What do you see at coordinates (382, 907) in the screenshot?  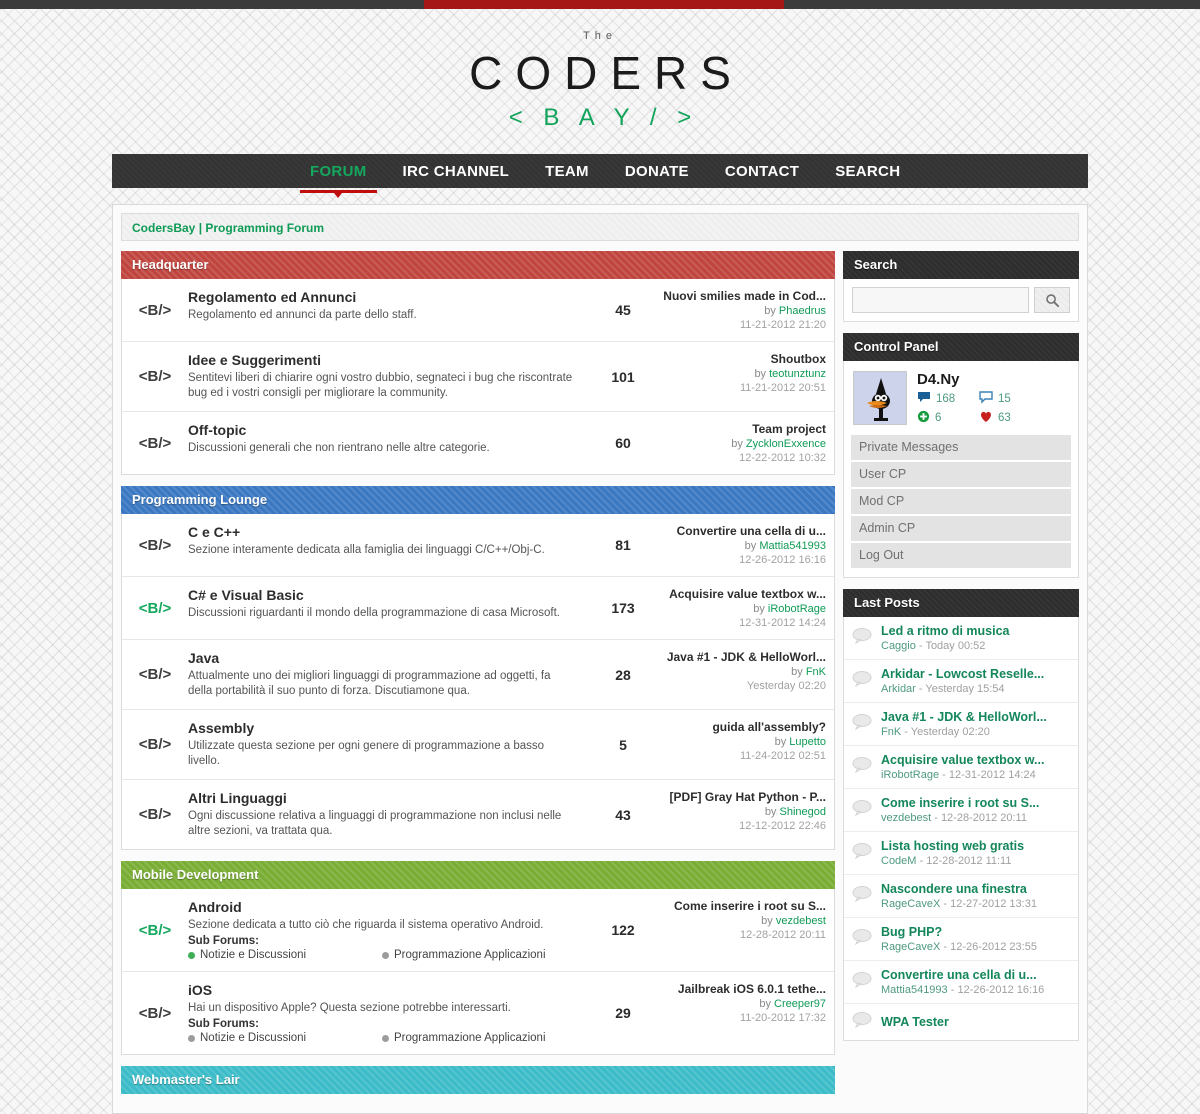 I see `forum-title: Android` at bounding box center [382, 907].